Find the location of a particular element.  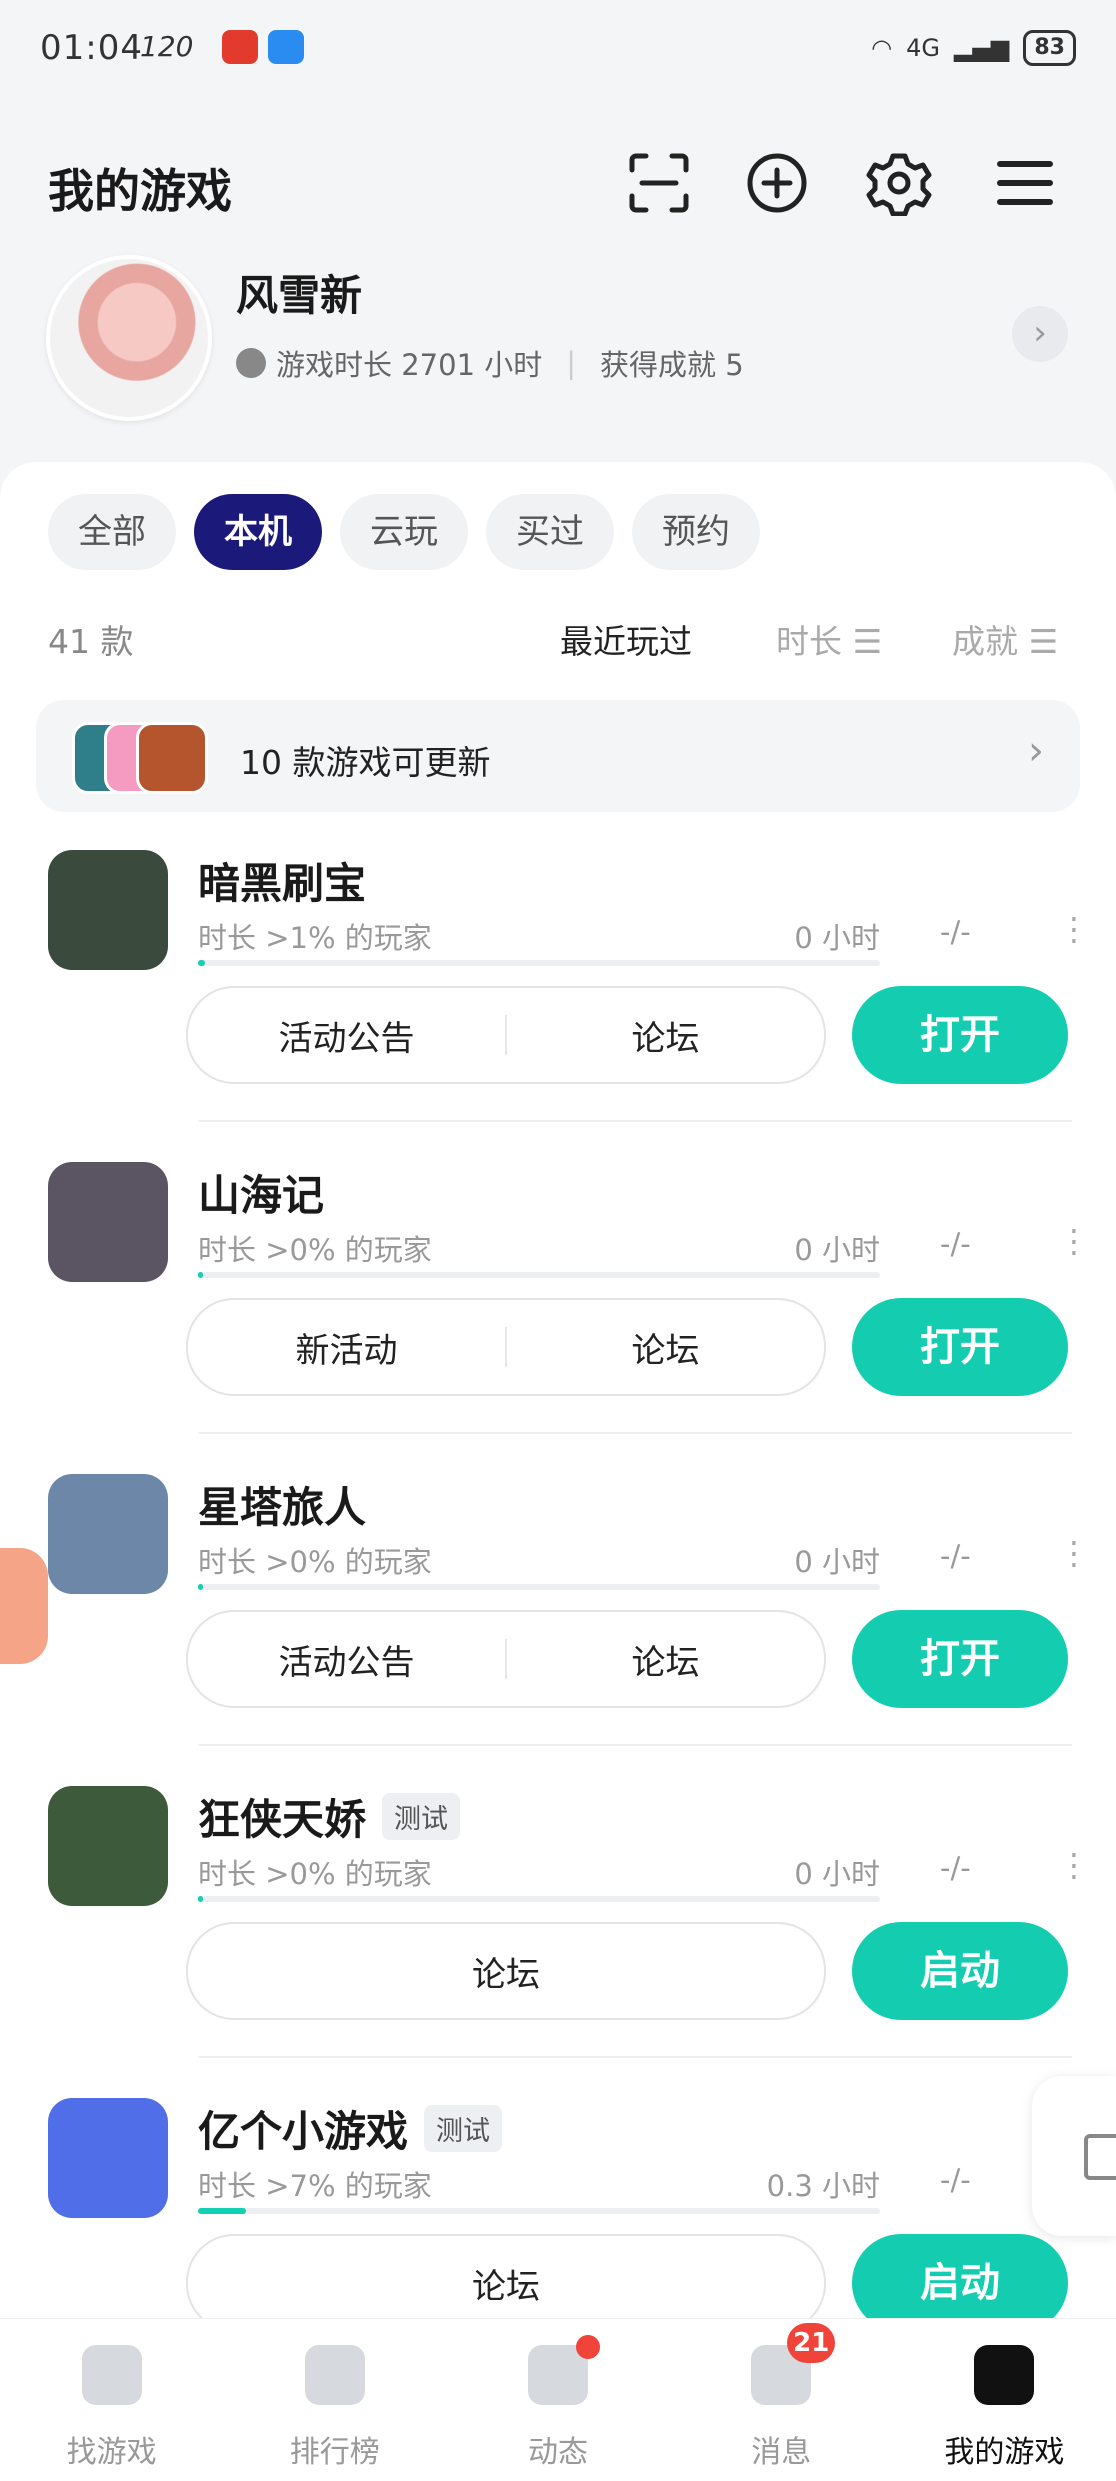

update-text: 10 款游戏可更新 is located at coordinates (365, 762).